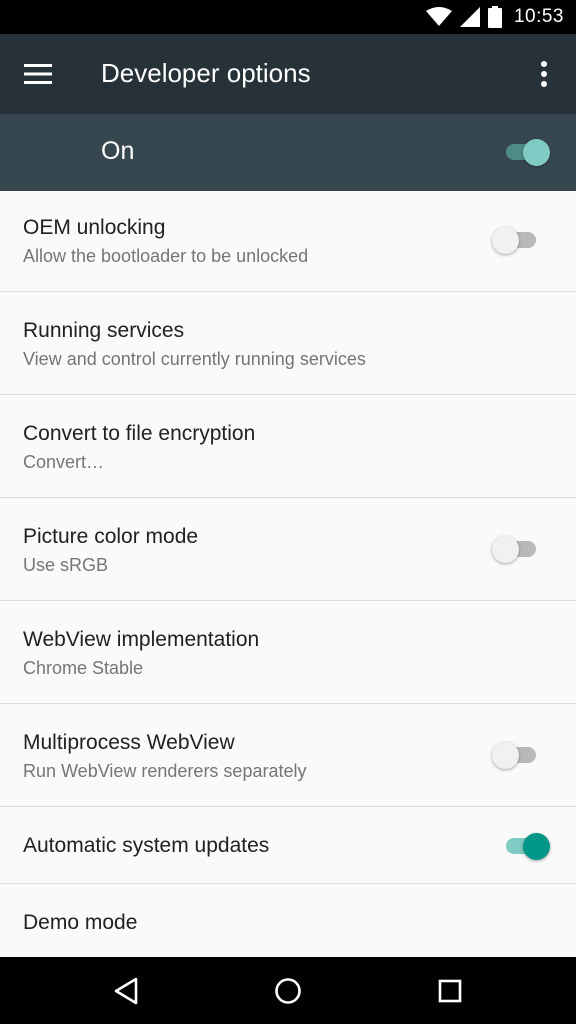 Image resolution: width=576 pixels, height=1024 pixels. I want to click on page-title: Developer options, so click(206, 73).